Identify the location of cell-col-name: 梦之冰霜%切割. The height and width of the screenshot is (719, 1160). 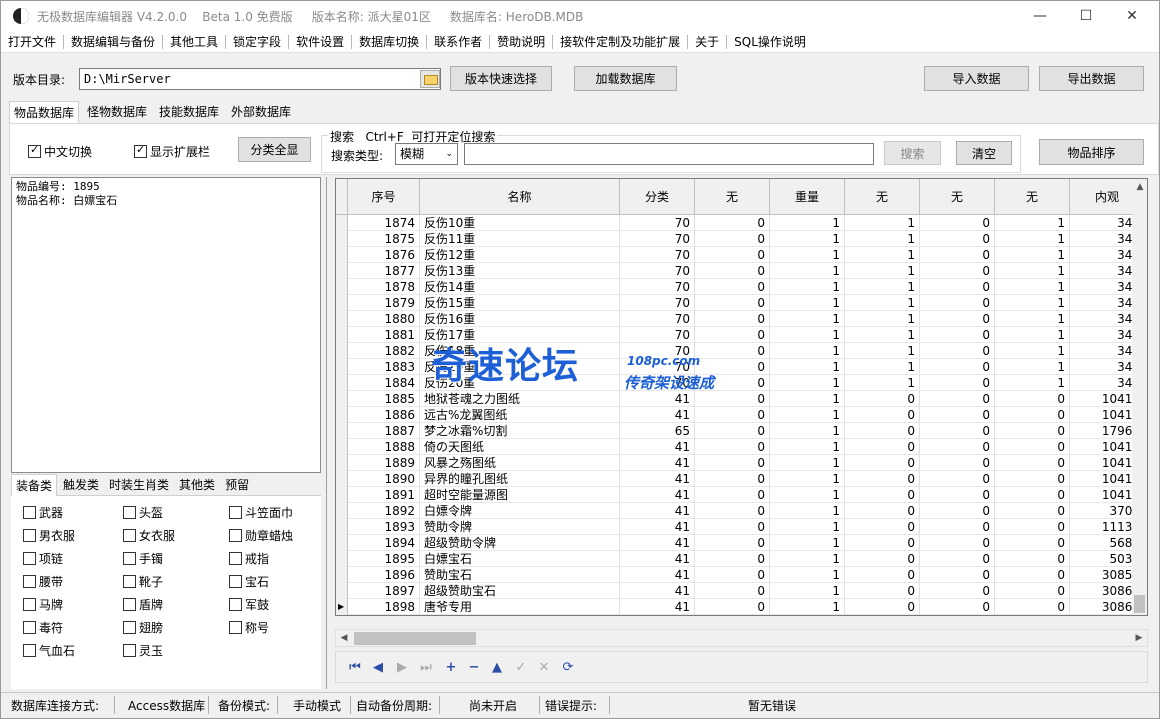
(520, 431).